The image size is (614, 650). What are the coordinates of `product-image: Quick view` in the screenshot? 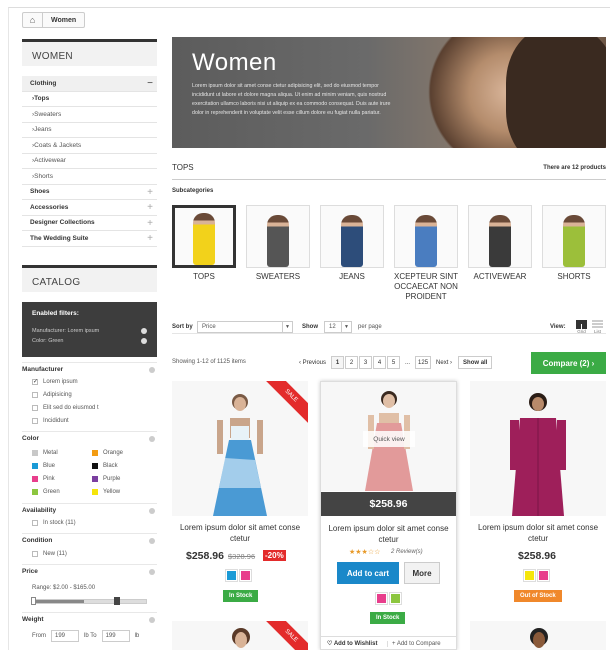 It's located at (388, 436).